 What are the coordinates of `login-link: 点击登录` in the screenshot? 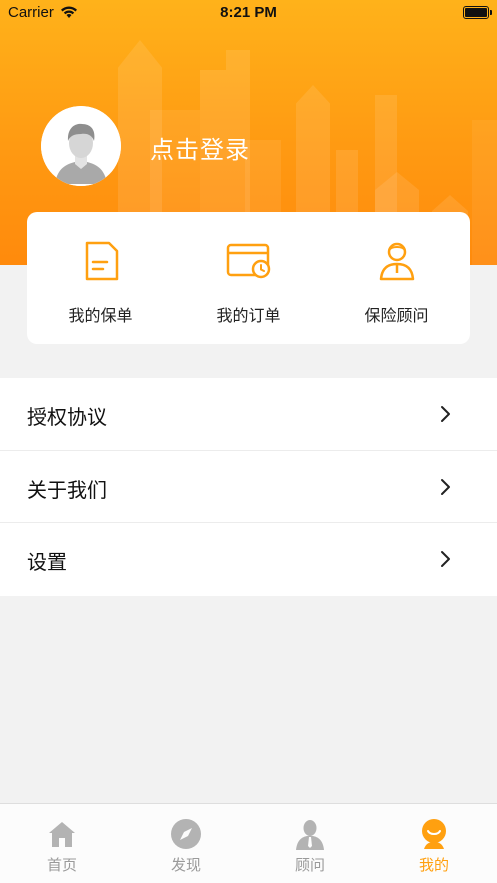 It's located at (200, 147).